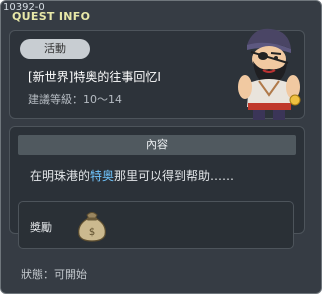 This screenshot has width=322, height=294. What do you see at coordinates (92, 225) in the screenshot?
I see `money-bag-icon: $` at bounding box center [92, 225].